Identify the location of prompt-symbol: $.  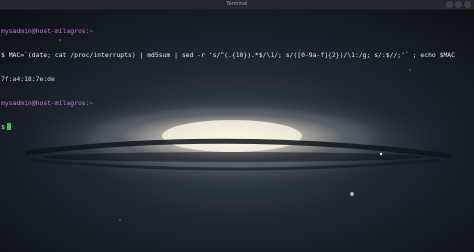
(3, 127).